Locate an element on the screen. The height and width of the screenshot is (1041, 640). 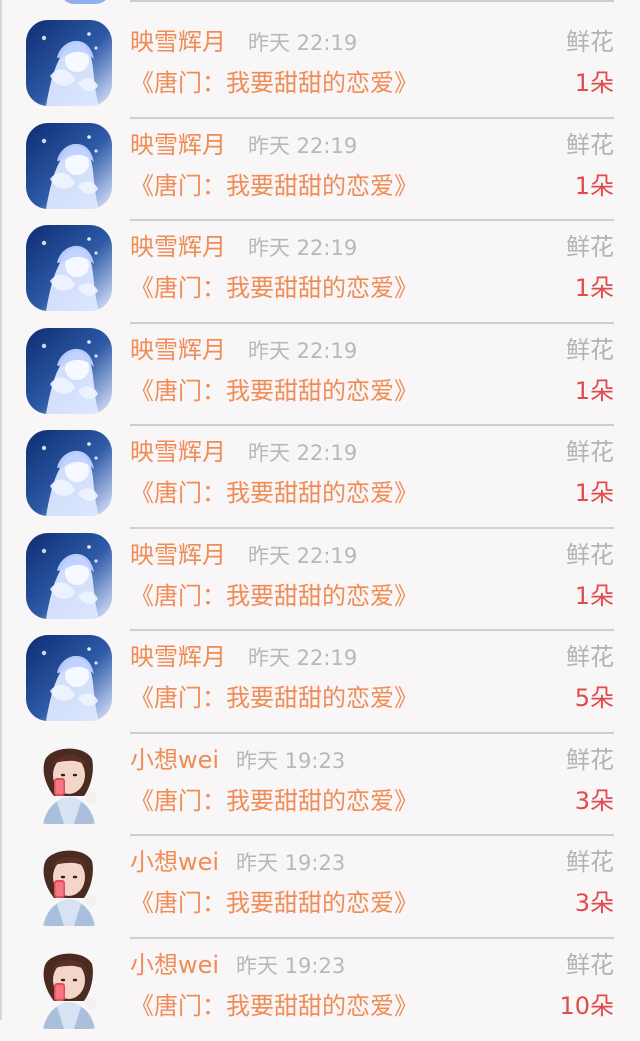
gift-count: 10朵 is located at coordinates (586, 1006).